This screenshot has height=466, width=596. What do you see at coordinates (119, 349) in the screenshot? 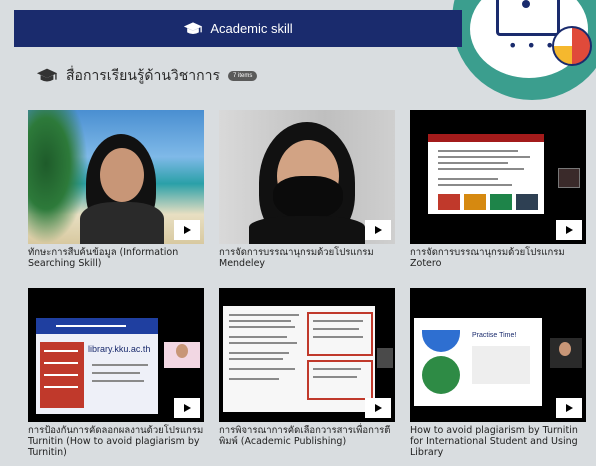
I see `slide-url-text: library.kku.ac.th` at bounding box center [119, 349].